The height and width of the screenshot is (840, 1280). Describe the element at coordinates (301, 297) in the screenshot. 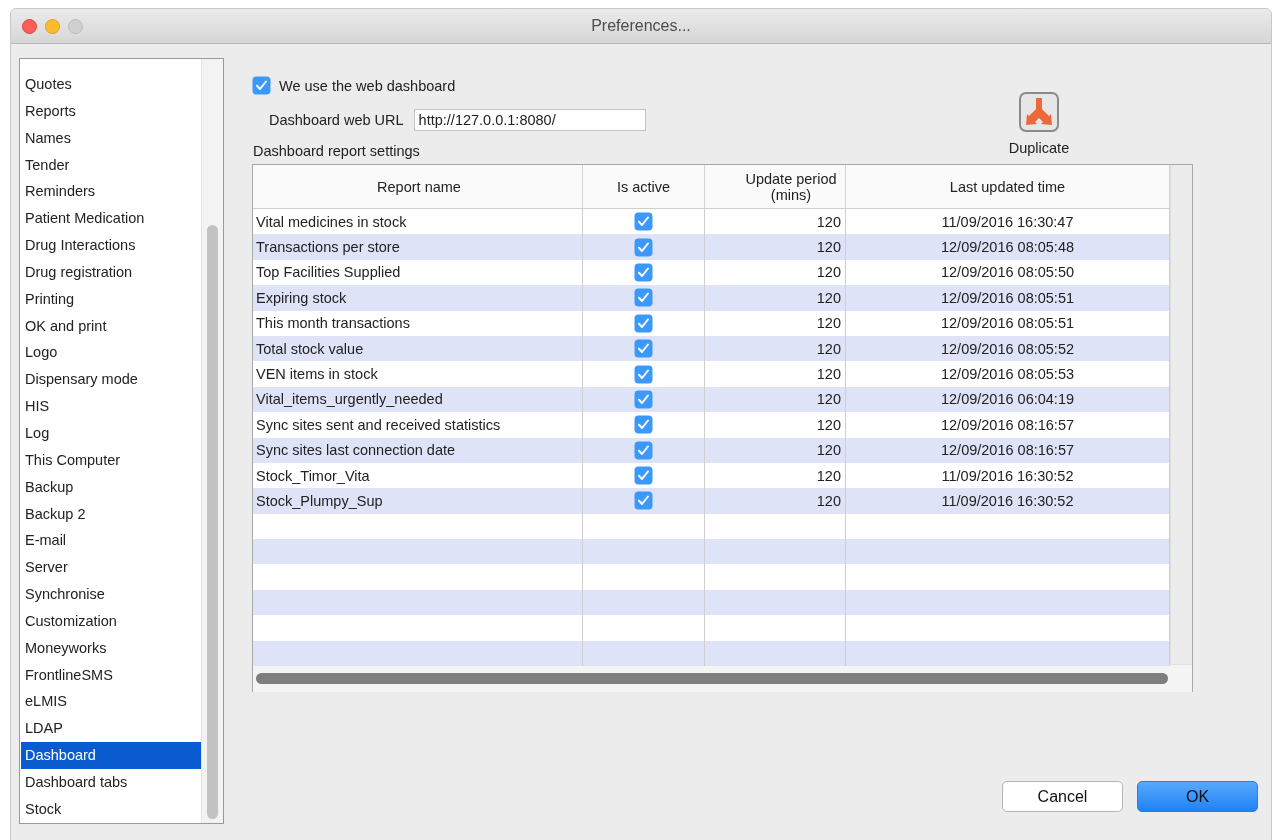

I see `table-cell: Expiring stock` at that location.